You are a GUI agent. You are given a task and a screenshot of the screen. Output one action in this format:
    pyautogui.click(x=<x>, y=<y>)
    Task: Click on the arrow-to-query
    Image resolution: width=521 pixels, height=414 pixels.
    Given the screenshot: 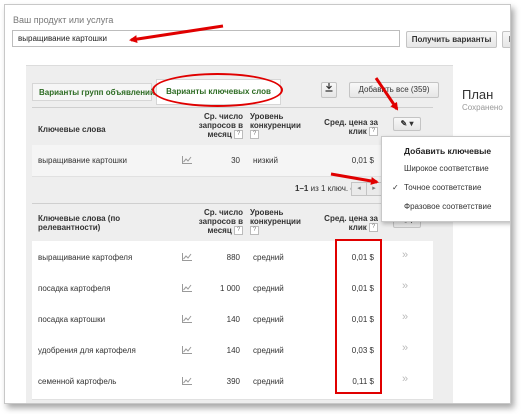 What is the action you would take?
    pyautogui.click(x=176, y=34)
    